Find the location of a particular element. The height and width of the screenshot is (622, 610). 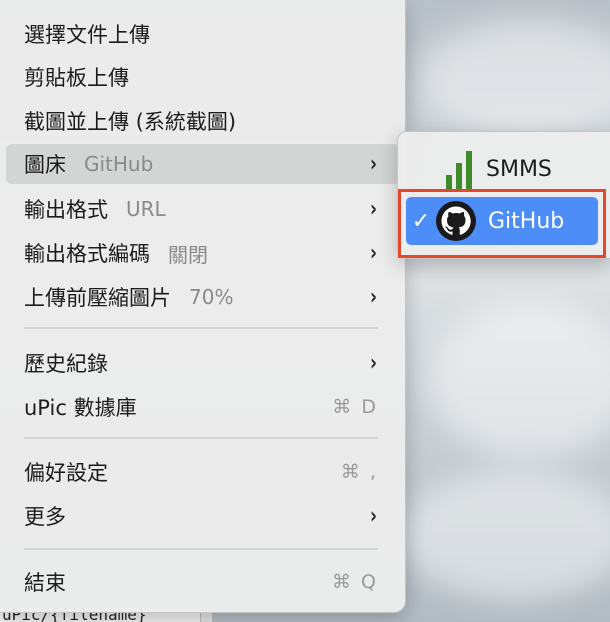

checkmark-icon: ✓ is located at coordinates (421, 221).